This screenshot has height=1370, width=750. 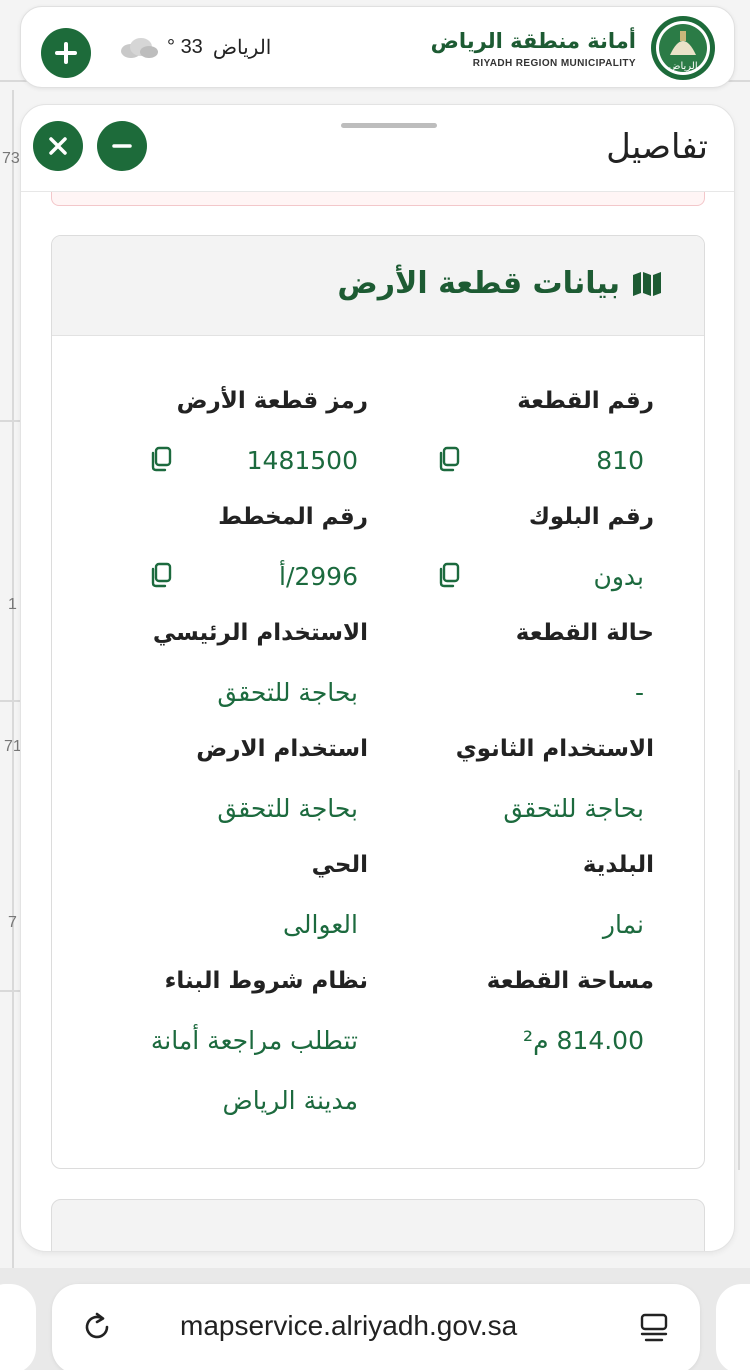 What do you see at coordinates (555, 749) in the screenshot?
I see `secondary-use-label: الاستخدام الثانوي` at bounding box center [555, 749].